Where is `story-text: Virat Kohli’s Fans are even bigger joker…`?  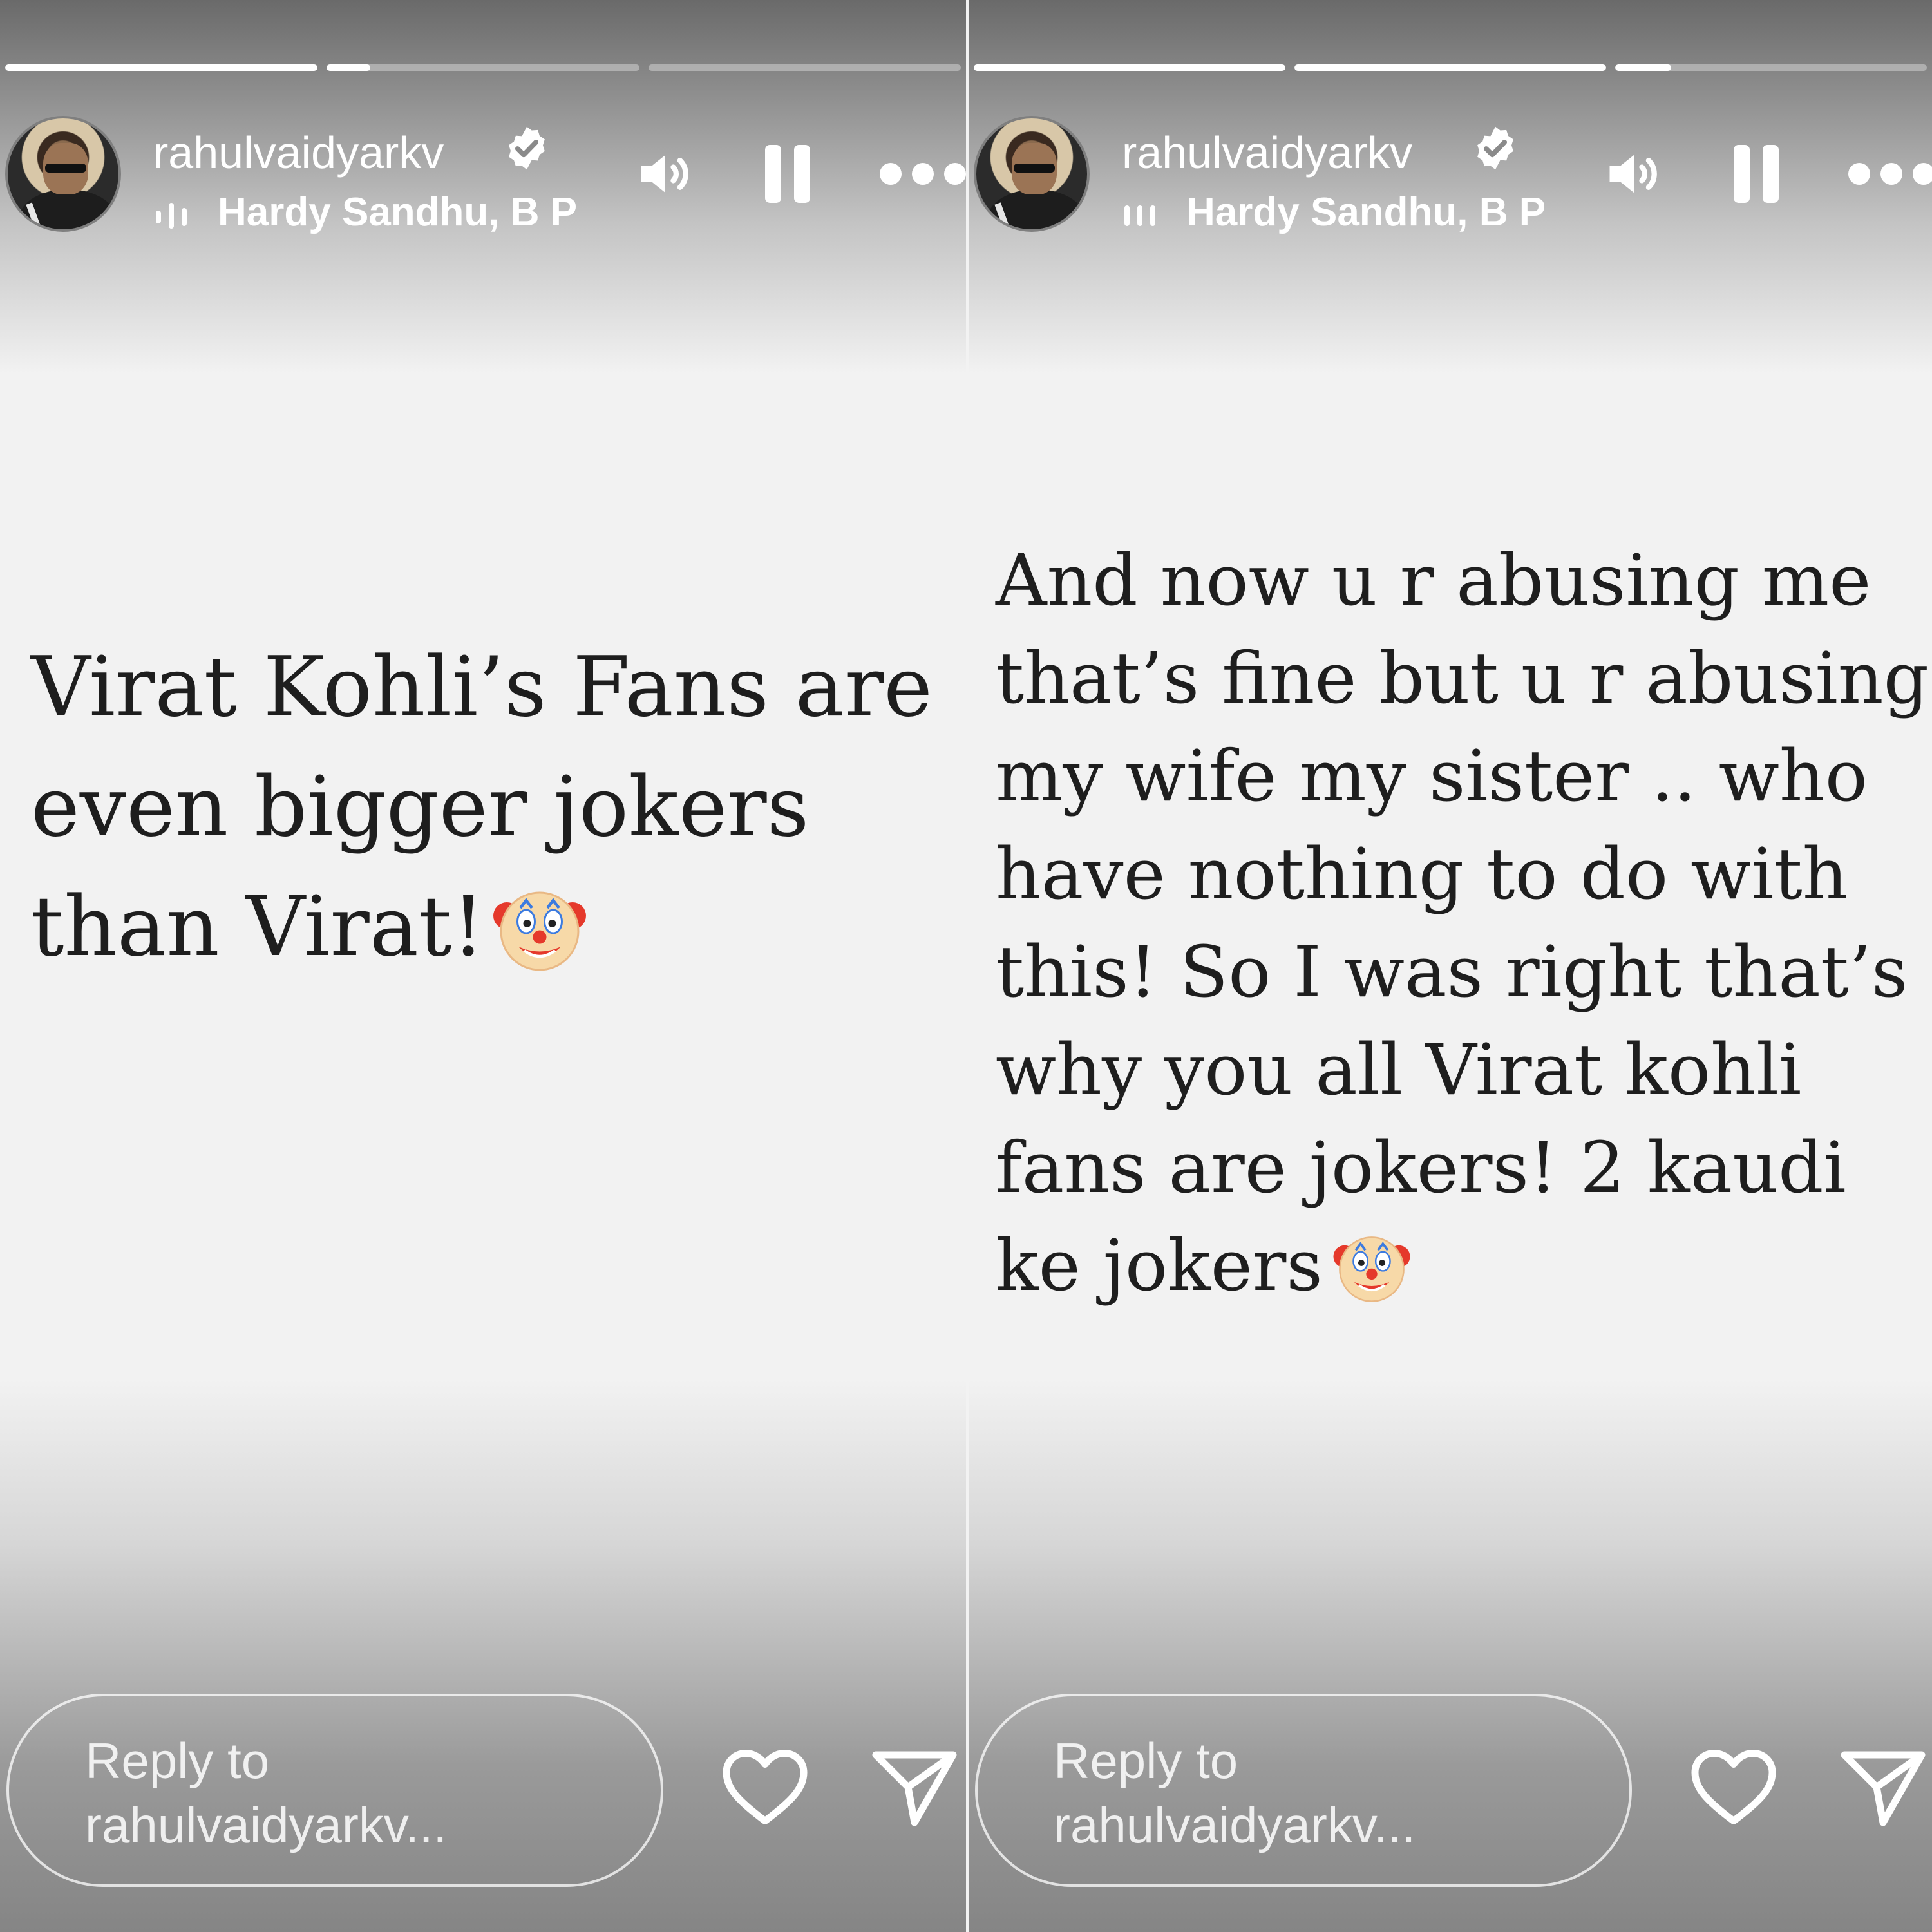 story-text: Virat Kohli’s Fans are even bigger joker… is located at coordinates (482, 807).